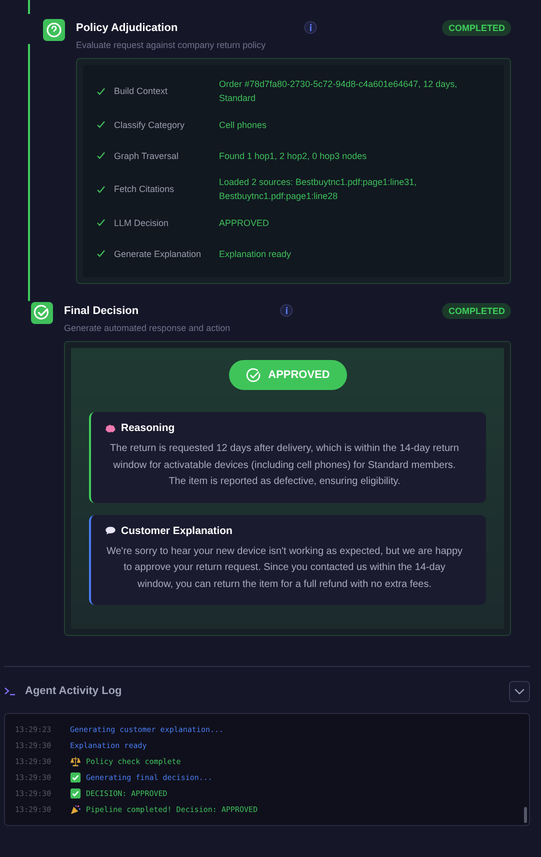 The width and height of the screenshot is (541, 857). I want to click on step-title: Final Decision, so click(101, 311).